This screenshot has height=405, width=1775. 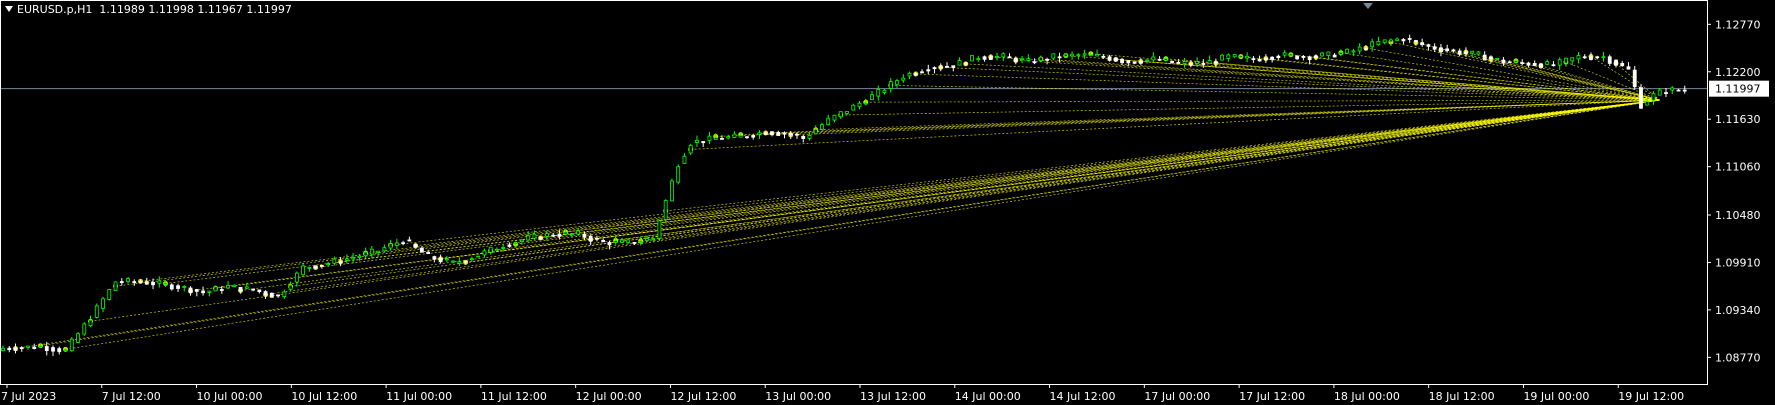 I want to click on x-tick-label: 12 Jul 12:00, so click(x=703, y=396).